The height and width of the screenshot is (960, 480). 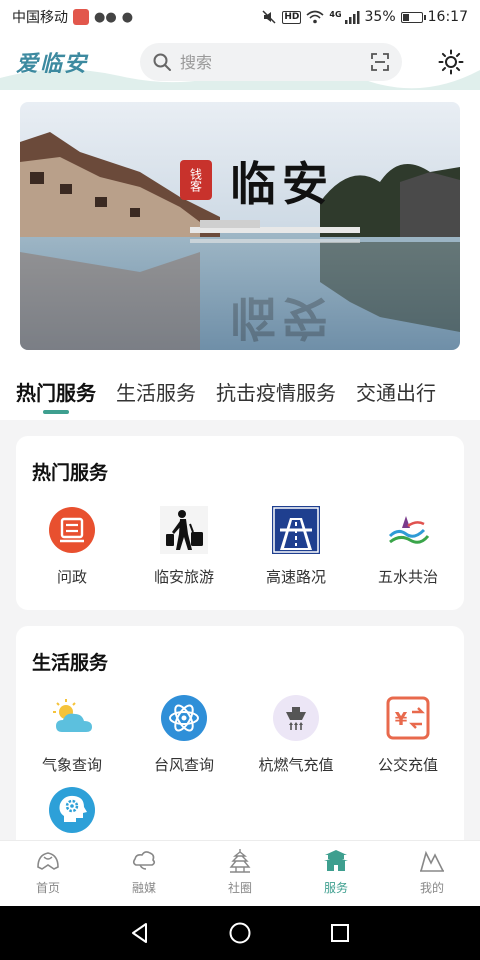 I want to click on recents-square-icon, so click(x=340, y=933).